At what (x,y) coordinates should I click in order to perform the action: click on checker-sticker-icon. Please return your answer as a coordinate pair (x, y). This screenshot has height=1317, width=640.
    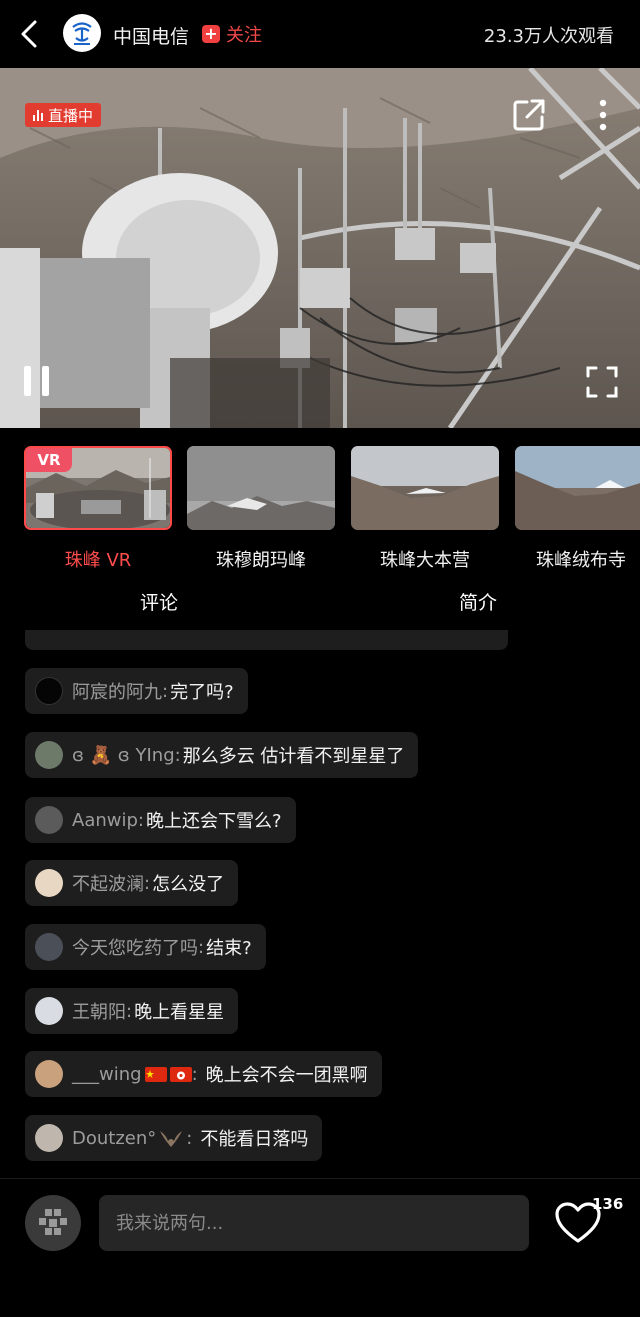
    Looking at the image, I should click on (53, 1222).